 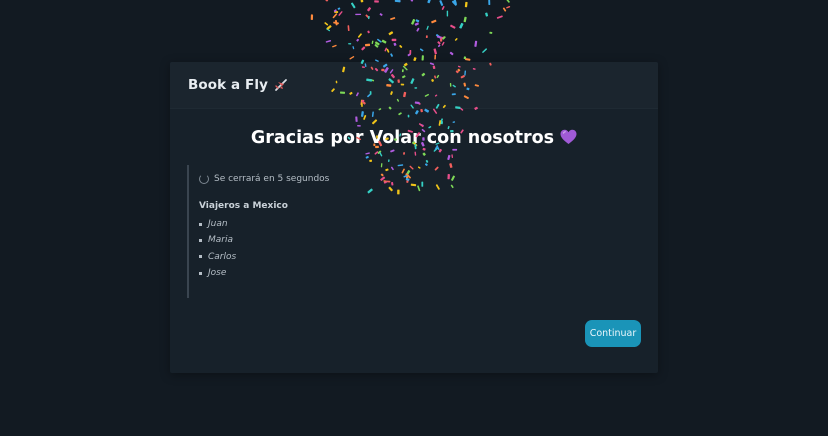 I want to click on brand: Book a Fly, so click(x=238, y=85).